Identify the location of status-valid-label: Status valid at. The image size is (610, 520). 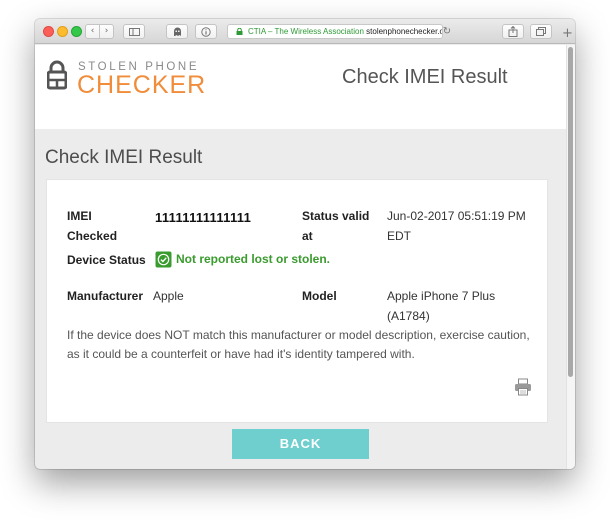
(336, 226).